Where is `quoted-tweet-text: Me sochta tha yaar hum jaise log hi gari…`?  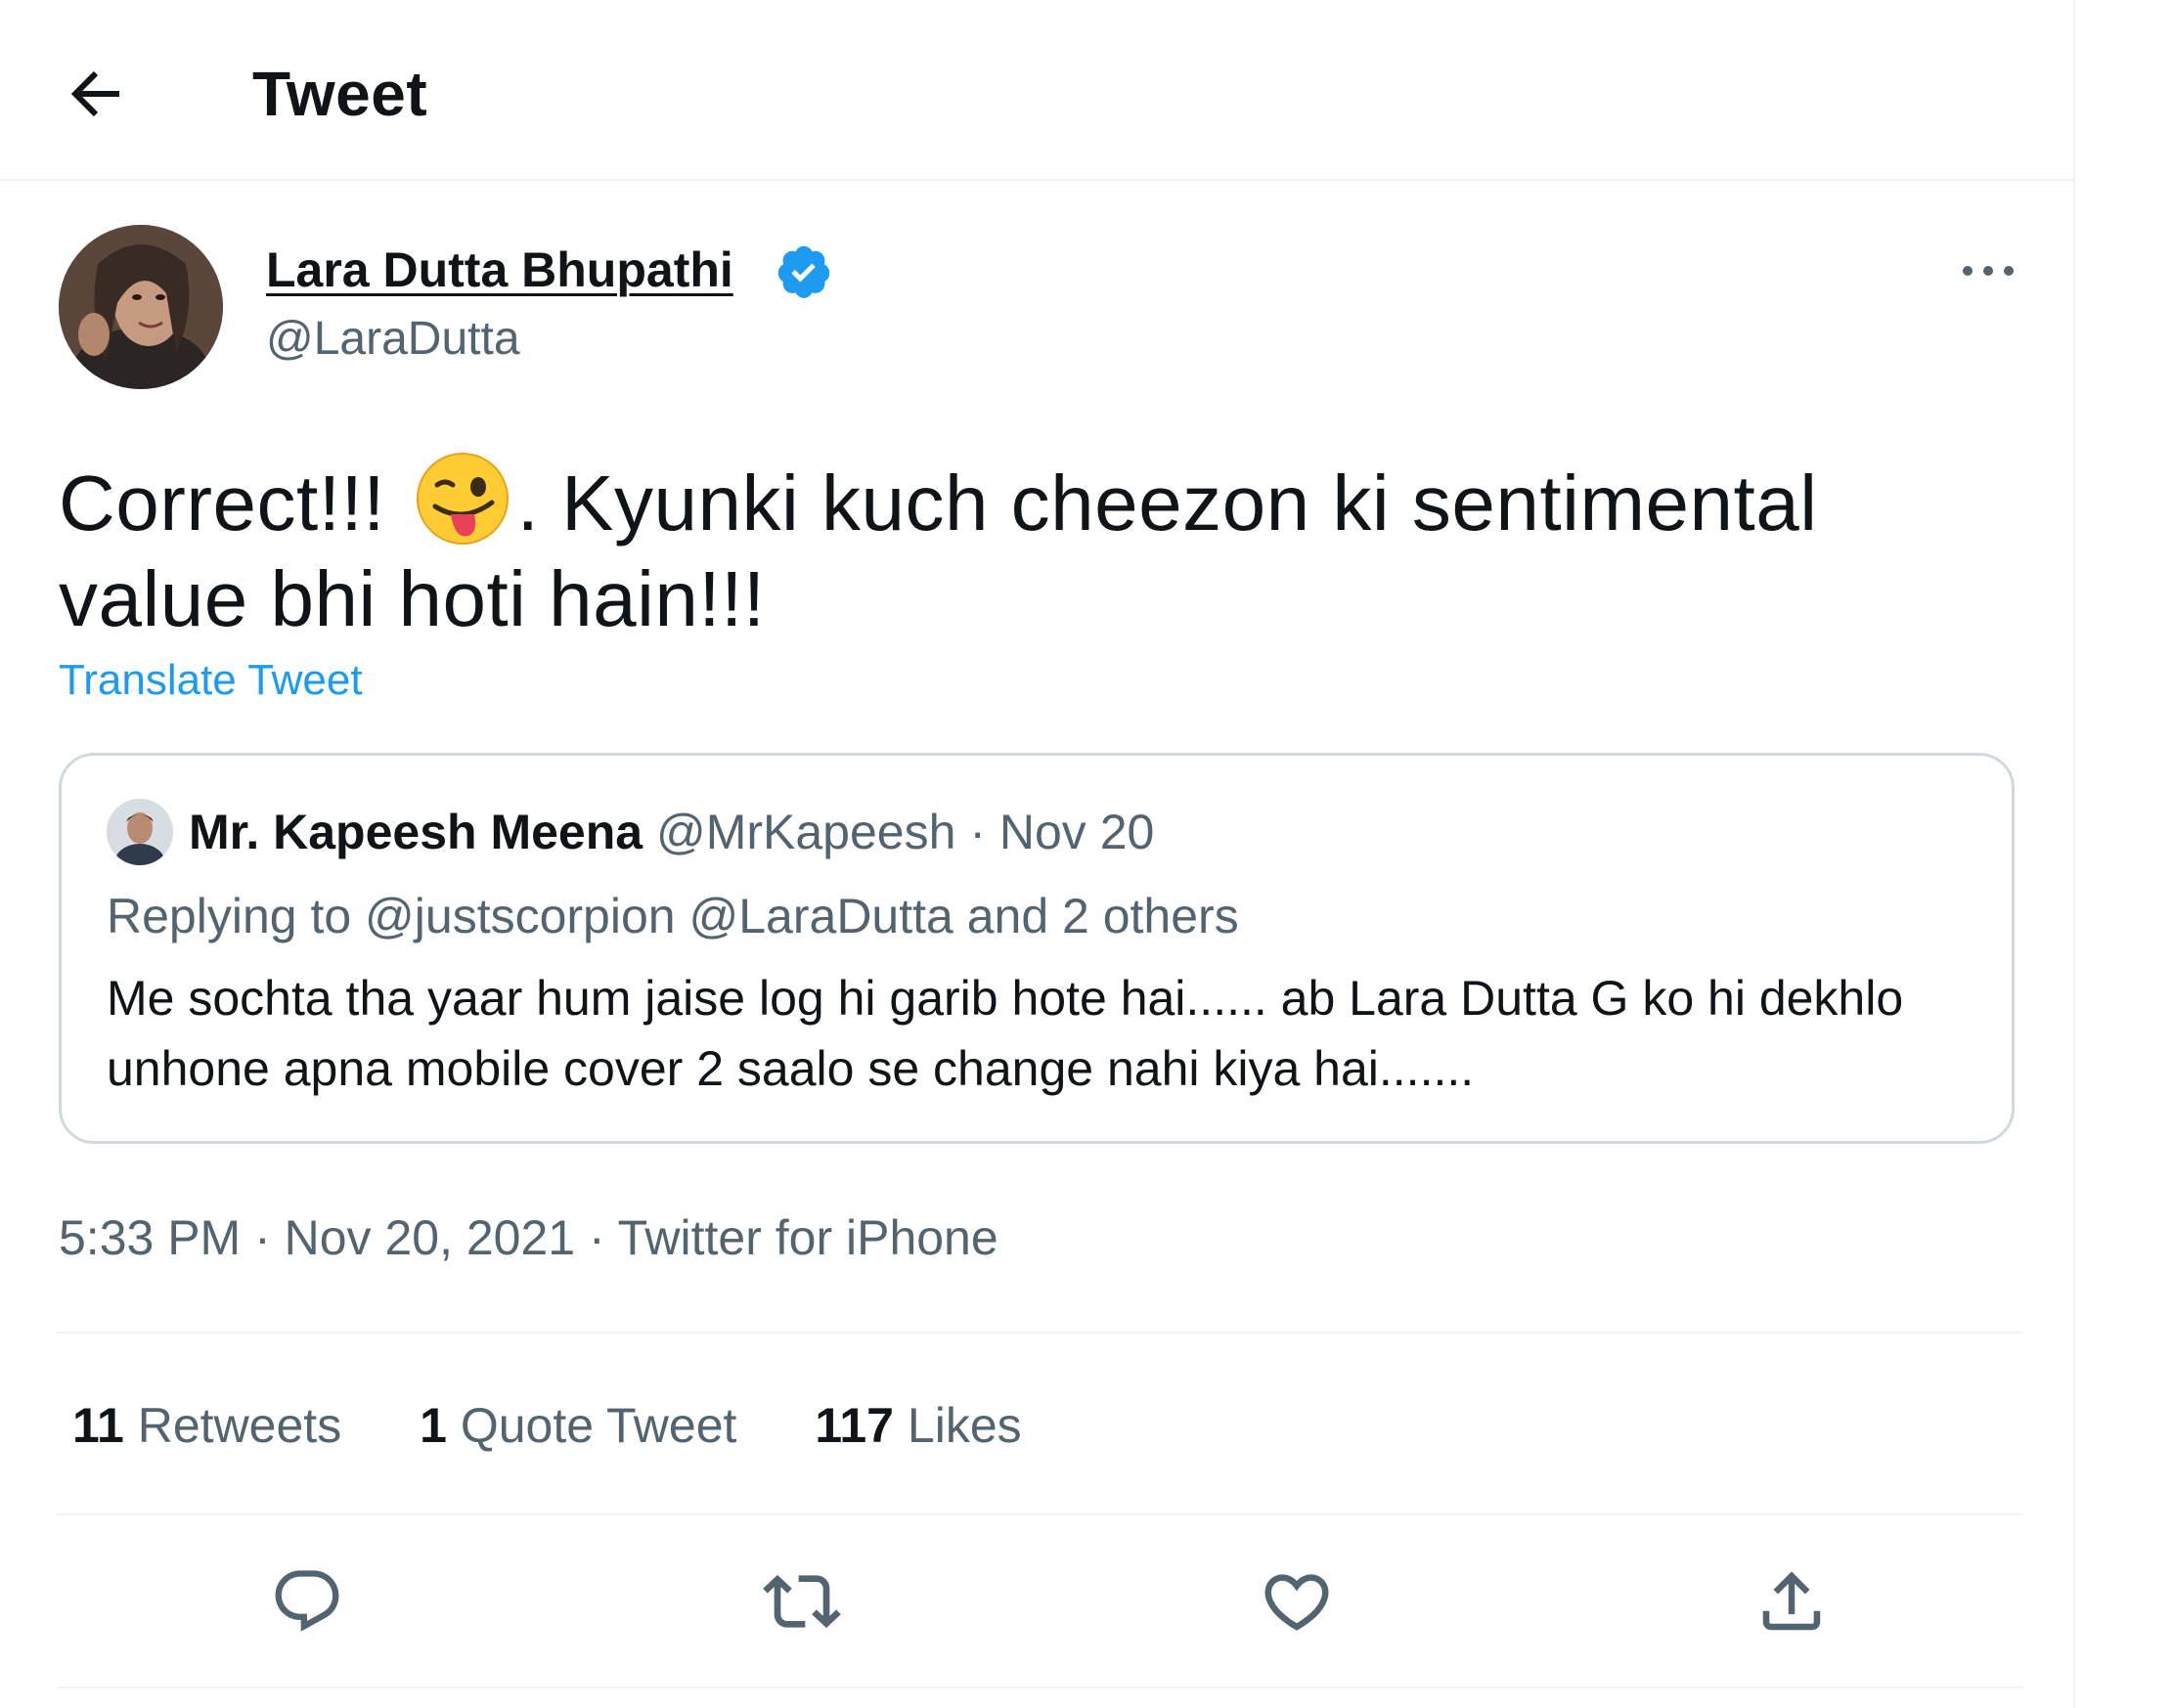 quoted-tweet-text: Me sochta tha yaar hum jaise log hi gari… is located at coordinates (1005, 1033).